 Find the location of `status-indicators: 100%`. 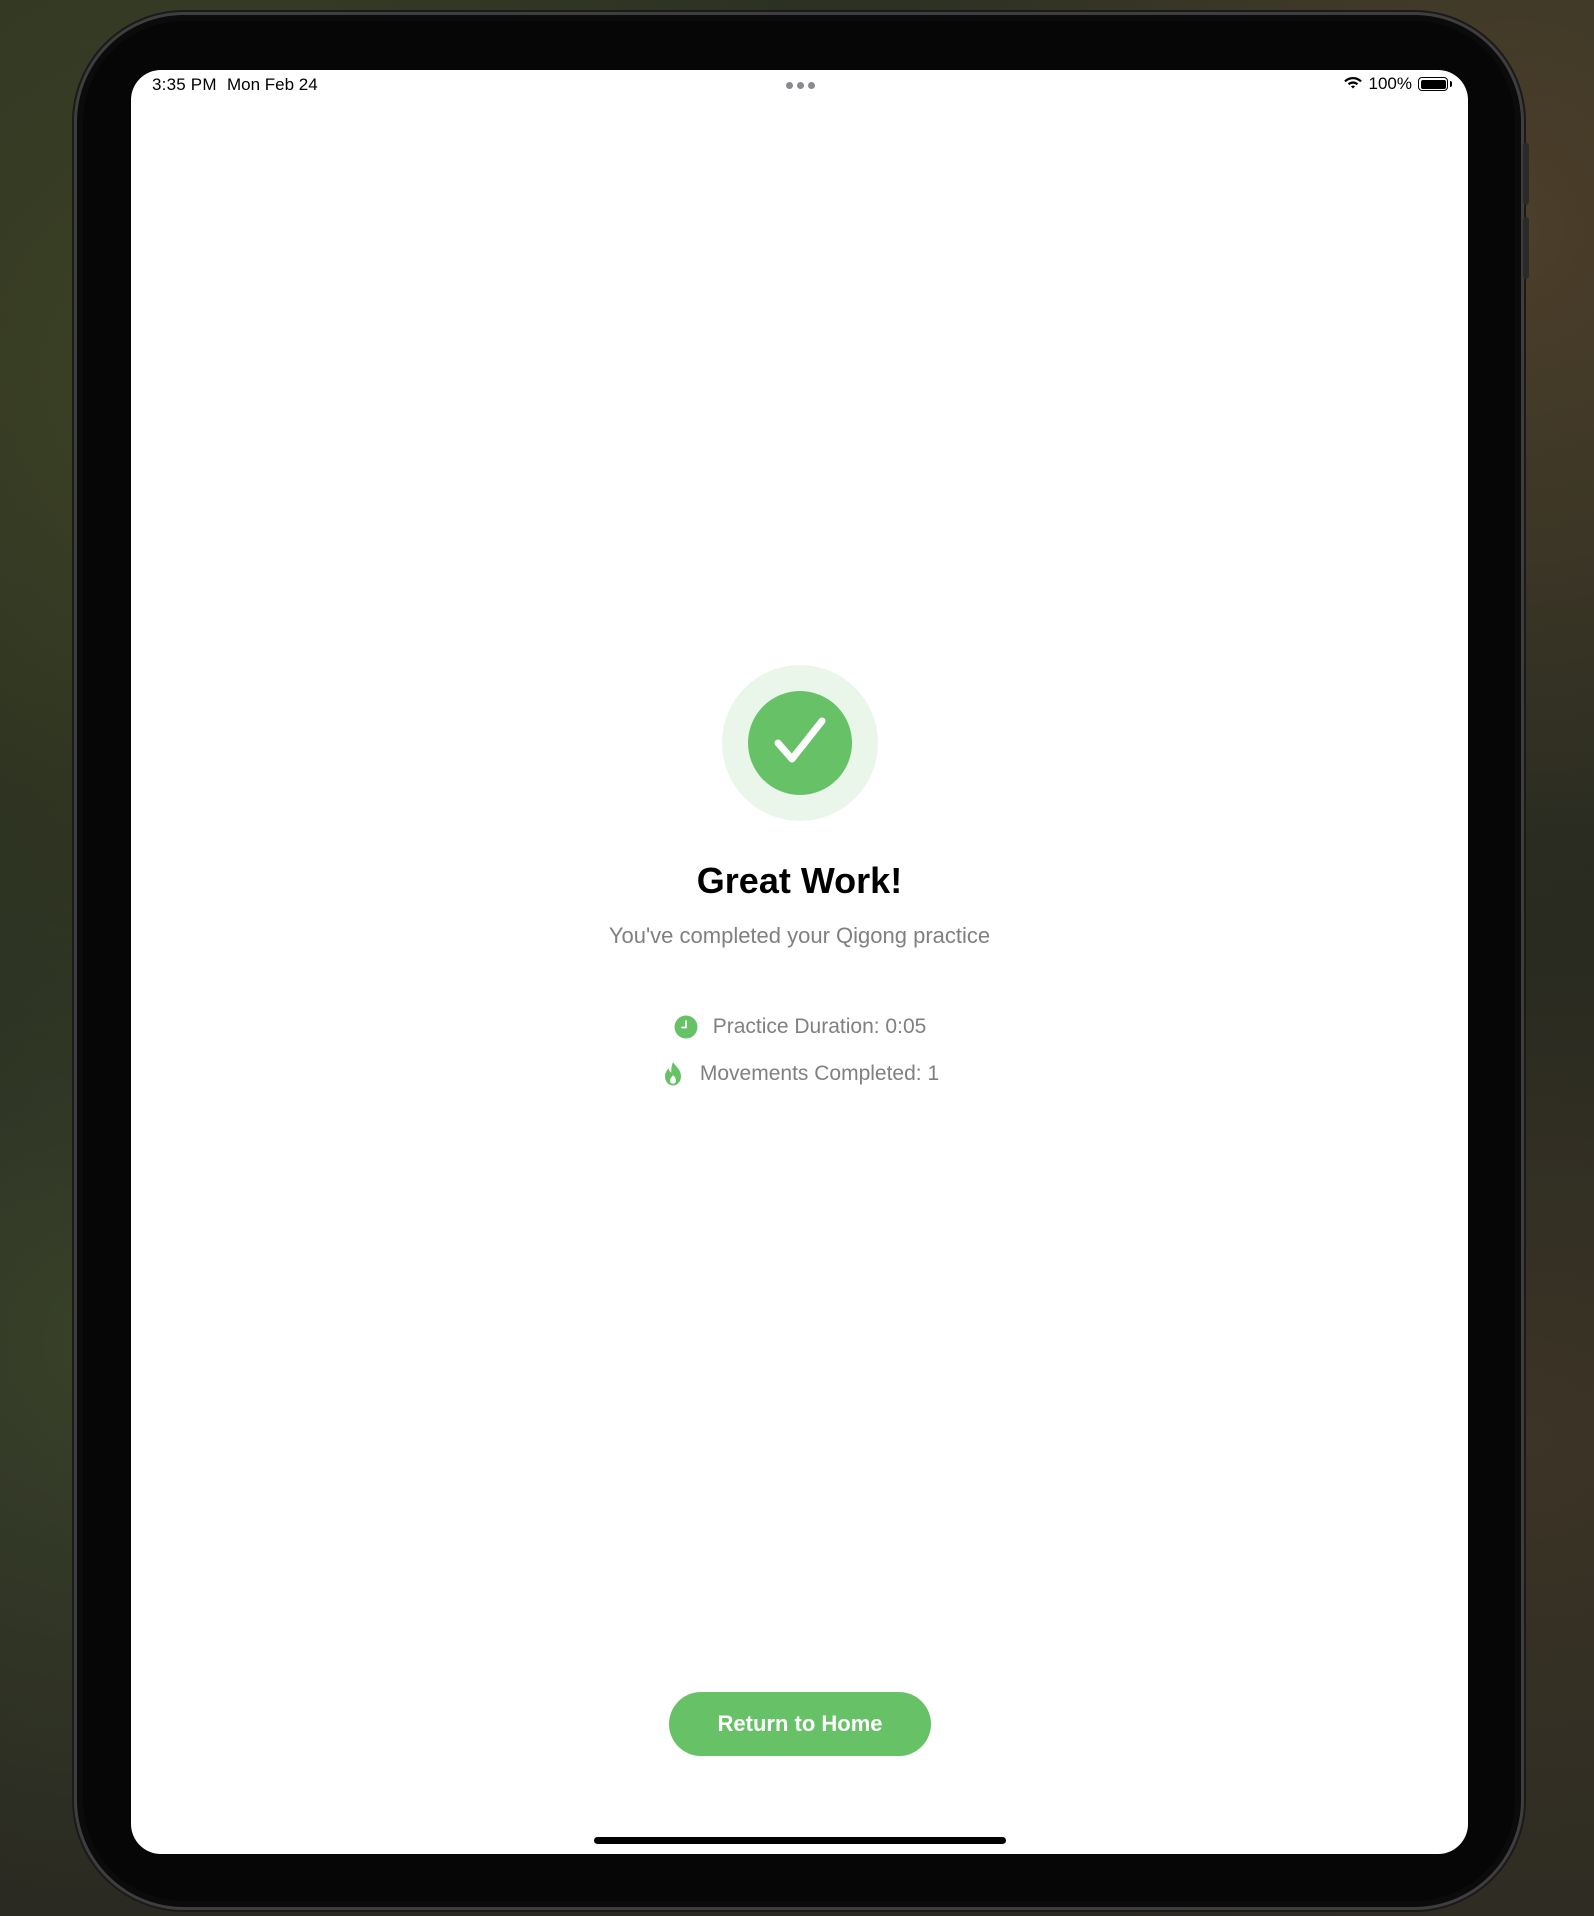

status-indicators: 100% is located at coordinates (1397, 84).